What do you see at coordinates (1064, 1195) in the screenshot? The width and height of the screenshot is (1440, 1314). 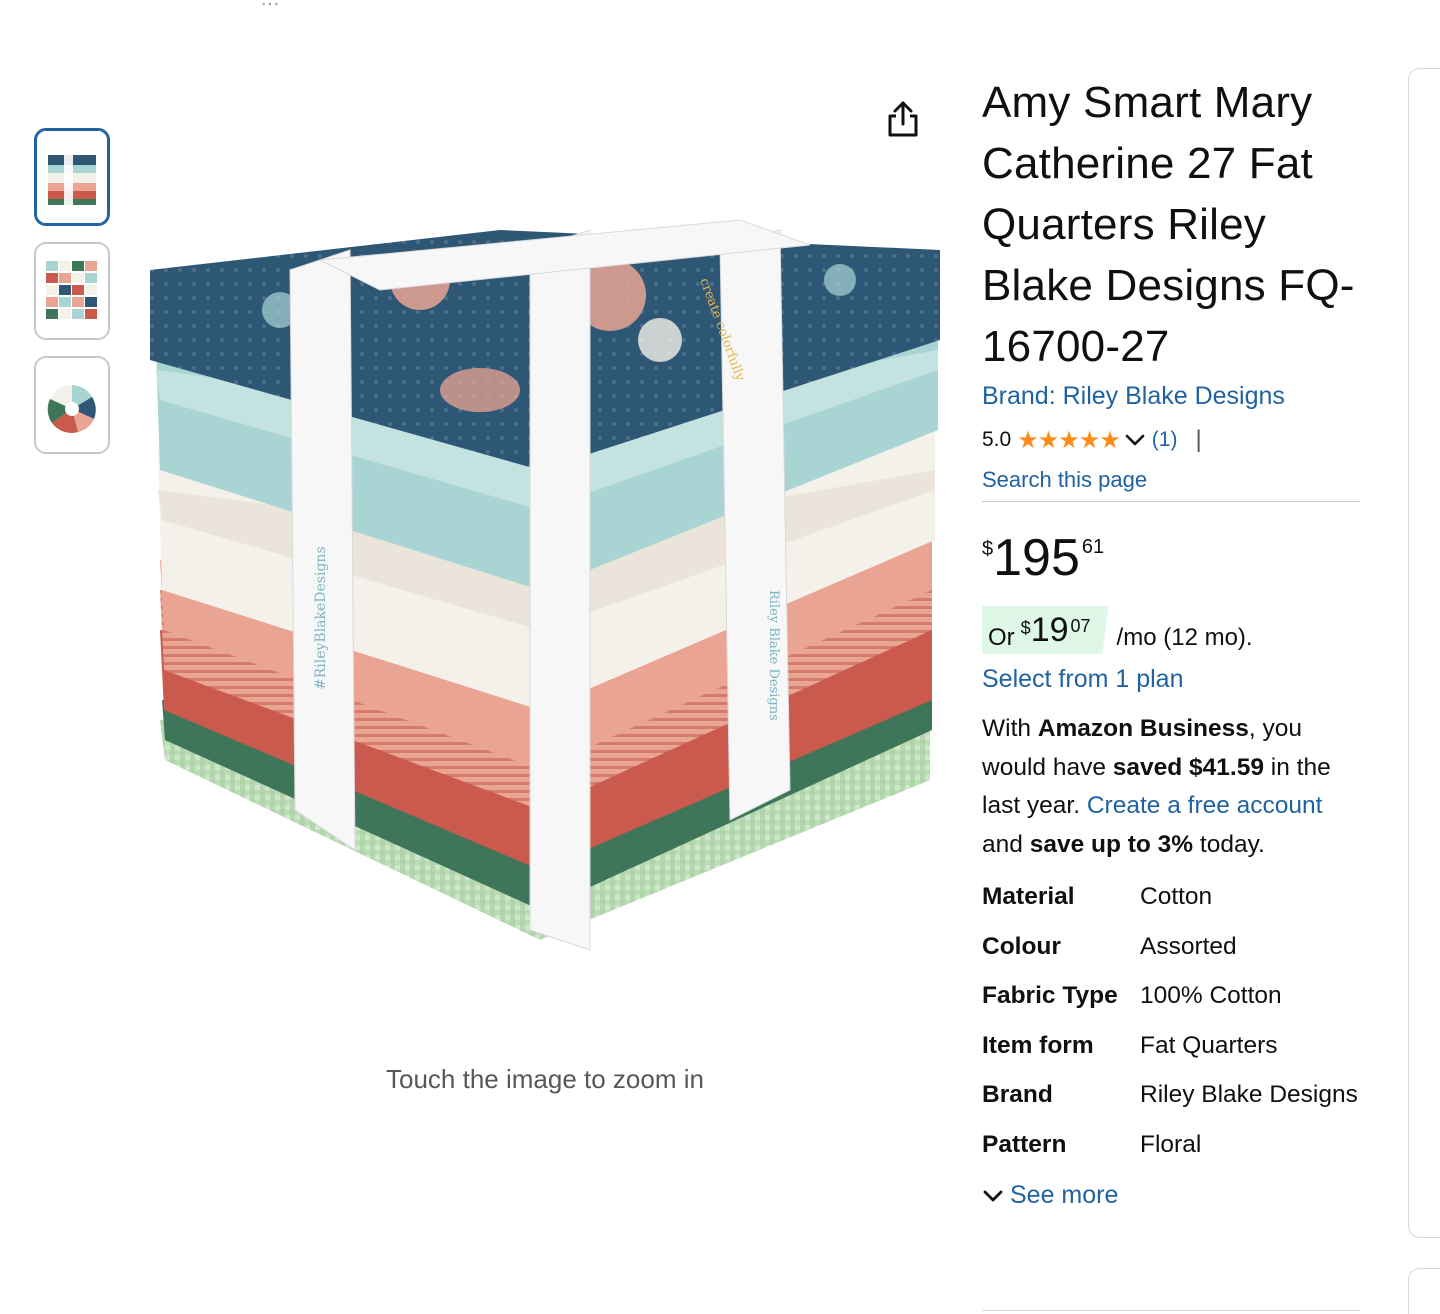 I see `see-more-label: See more` at bounding box center [1064, 1195].